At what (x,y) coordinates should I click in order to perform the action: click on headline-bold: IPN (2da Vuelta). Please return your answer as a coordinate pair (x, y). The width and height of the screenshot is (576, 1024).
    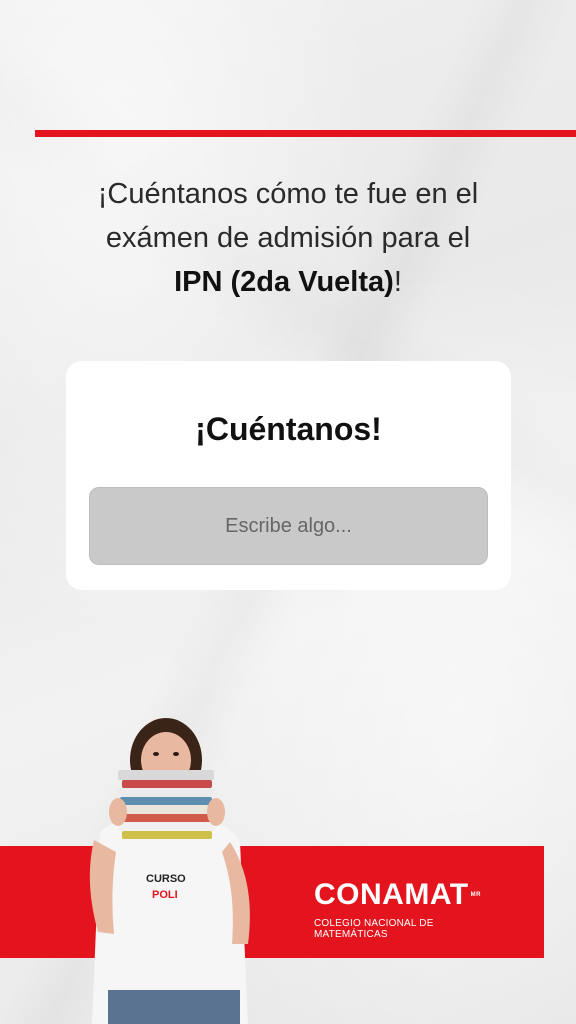
    Looking at the image, I should click on (284, 282).